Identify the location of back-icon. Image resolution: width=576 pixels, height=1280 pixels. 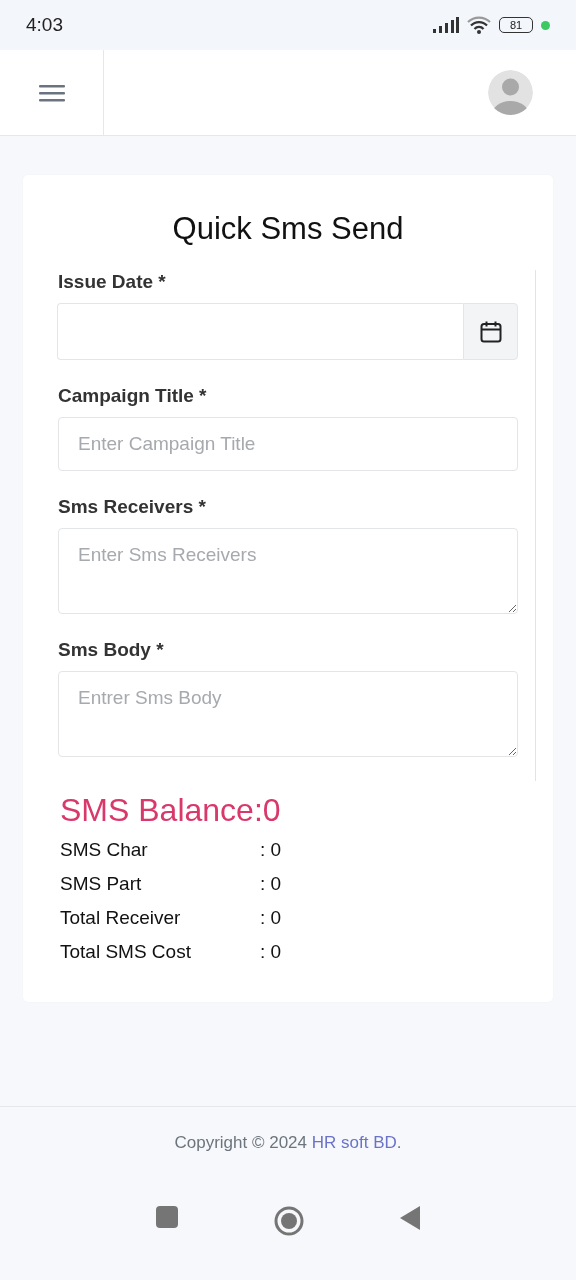
(410, 1218).